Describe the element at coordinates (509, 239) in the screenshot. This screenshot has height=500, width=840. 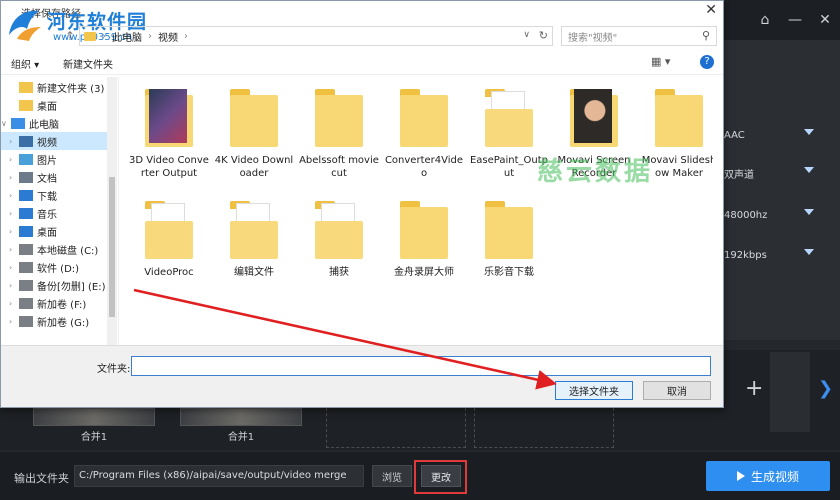
I see `folder-item: 乐影音下载` at that location.